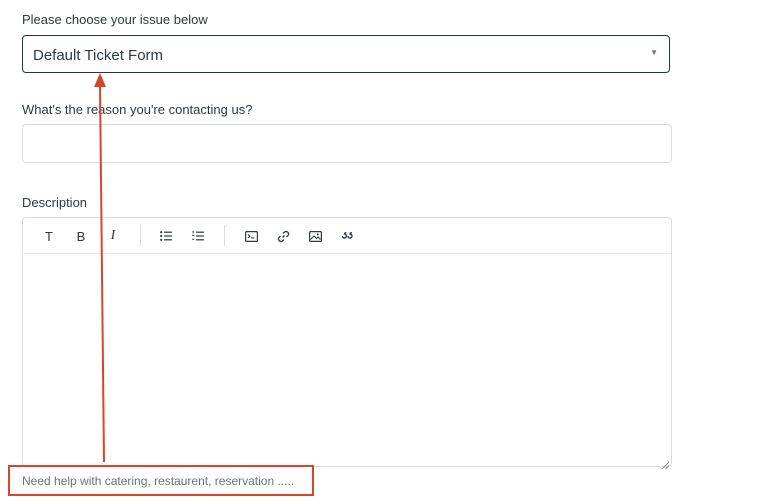 The height and width of the screenshot is (504, 775). I want to click on annotation-arrow-icon, so click(100, 268).